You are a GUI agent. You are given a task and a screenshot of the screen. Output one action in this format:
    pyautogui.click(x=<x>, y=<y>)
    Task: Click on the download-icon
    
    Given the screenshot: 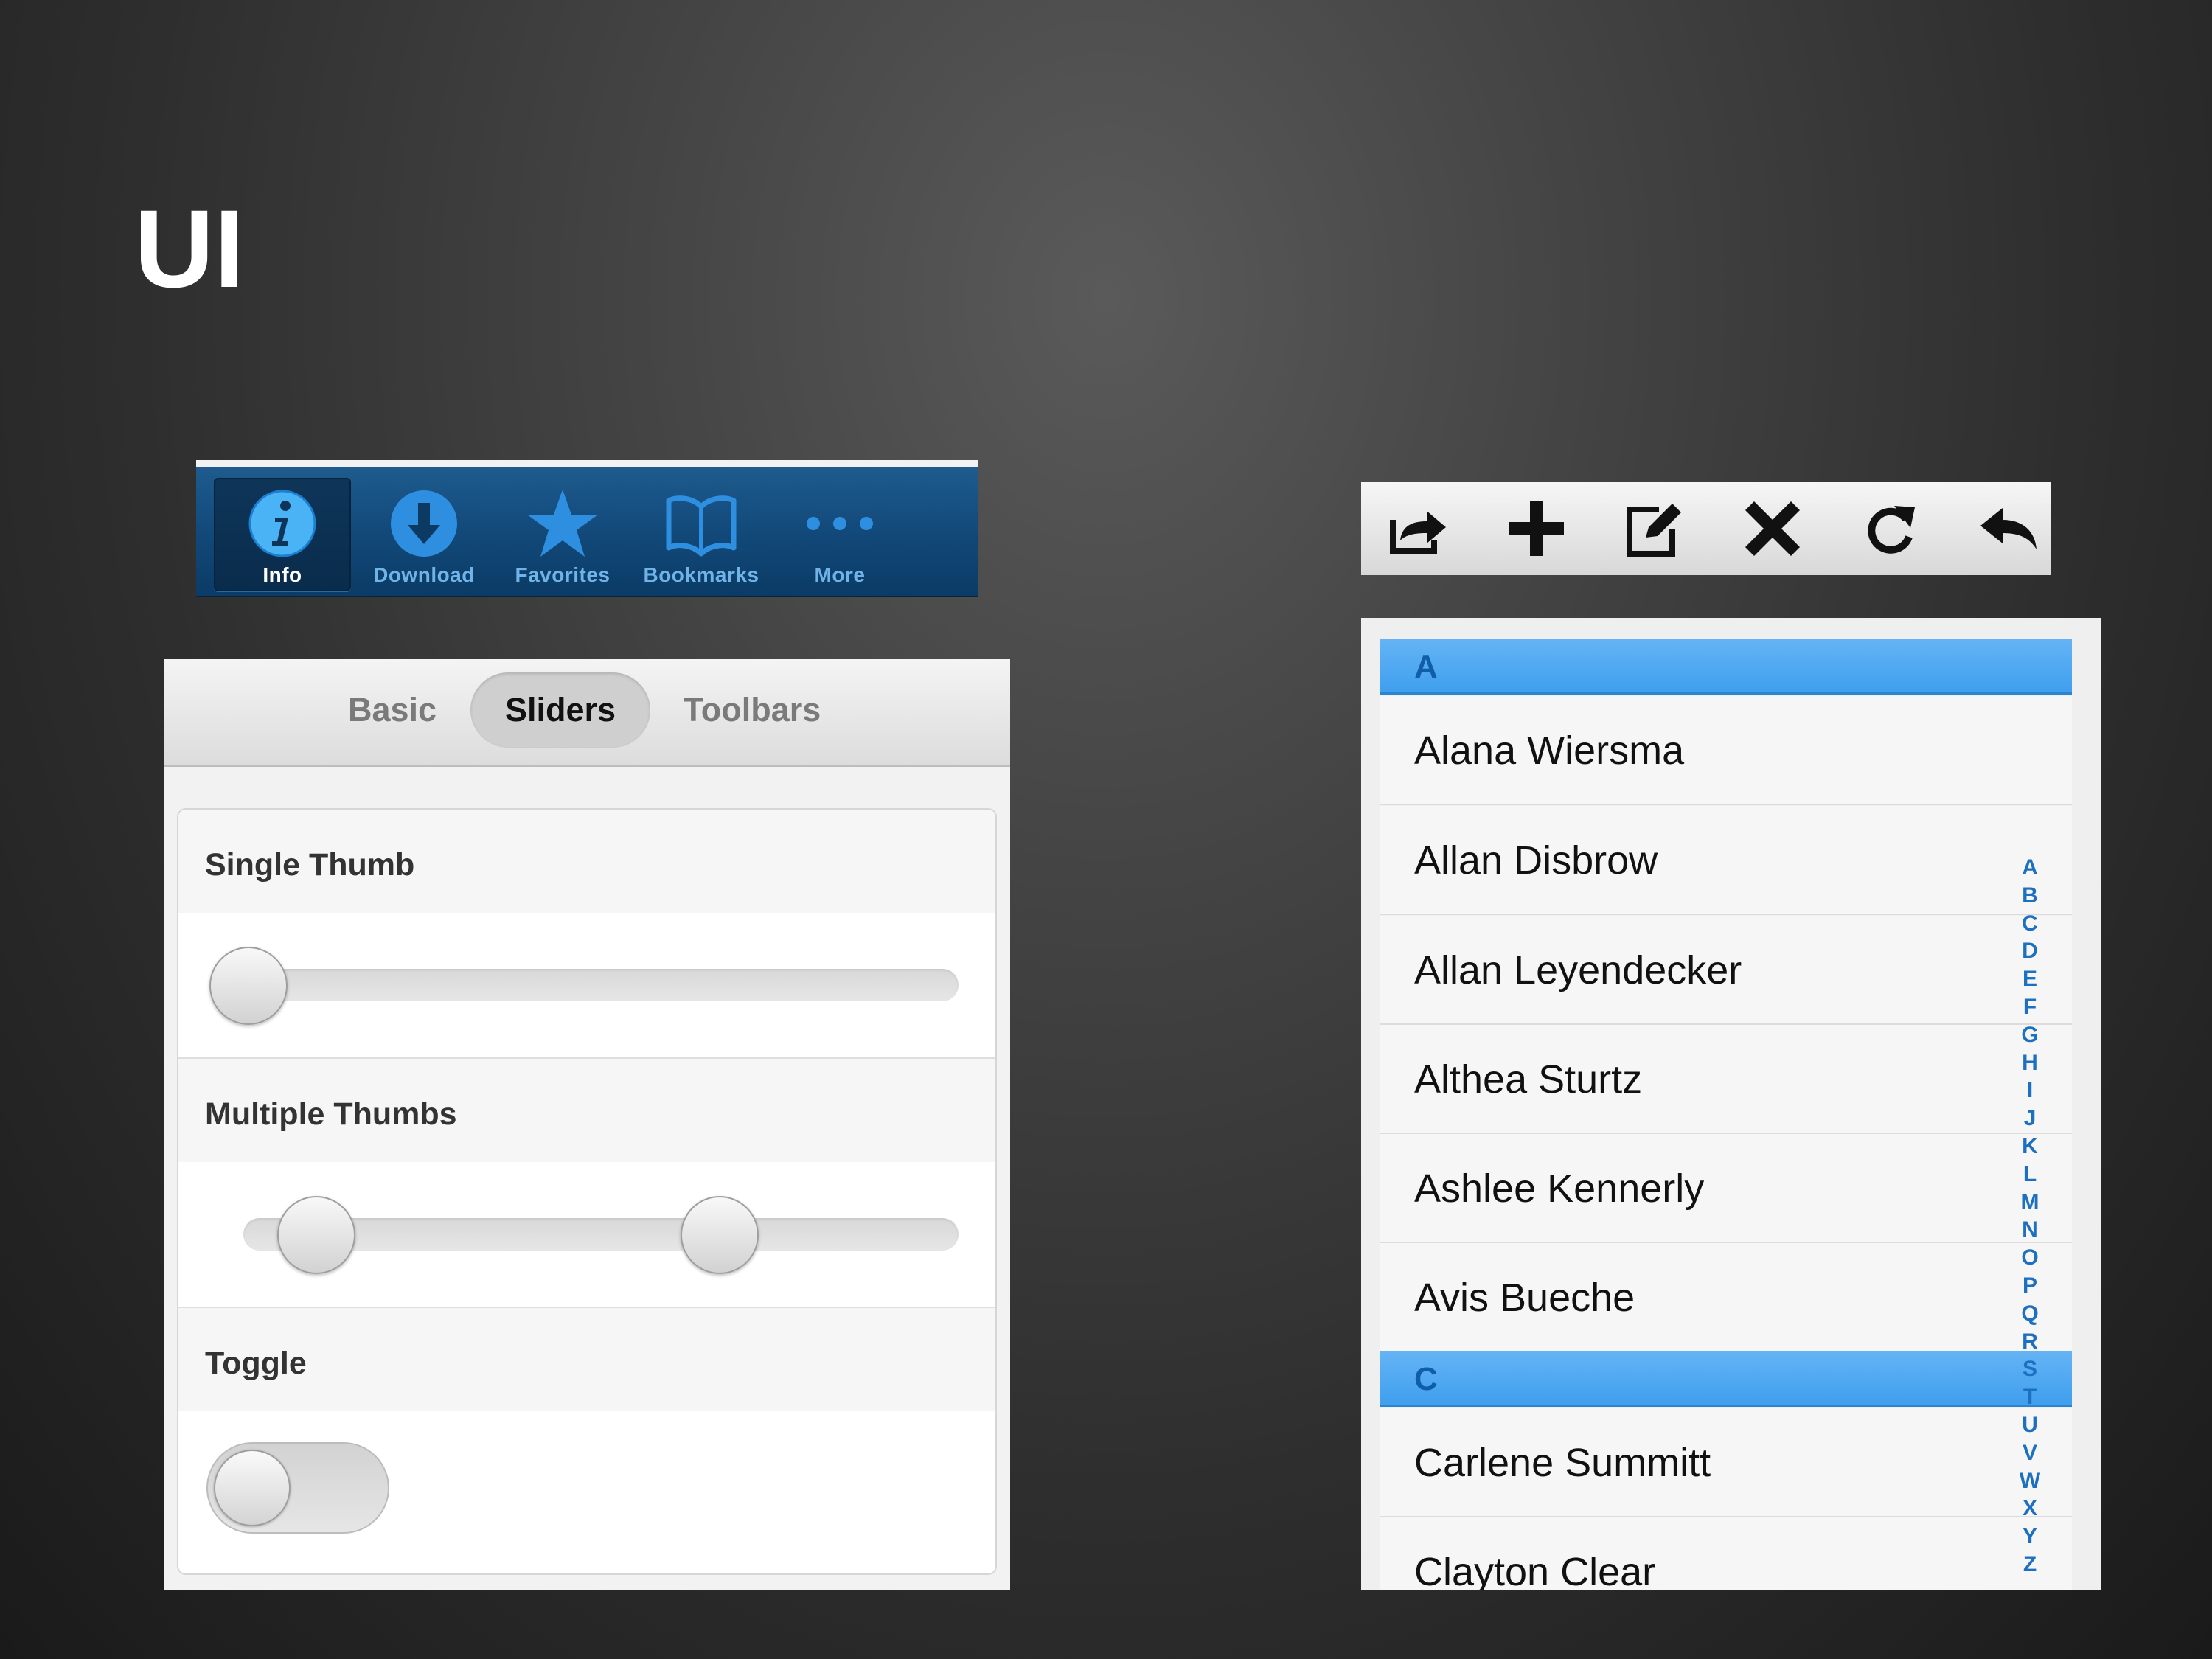 What is the action you would take?
    pyautogui.click(x=424, y=523)
    